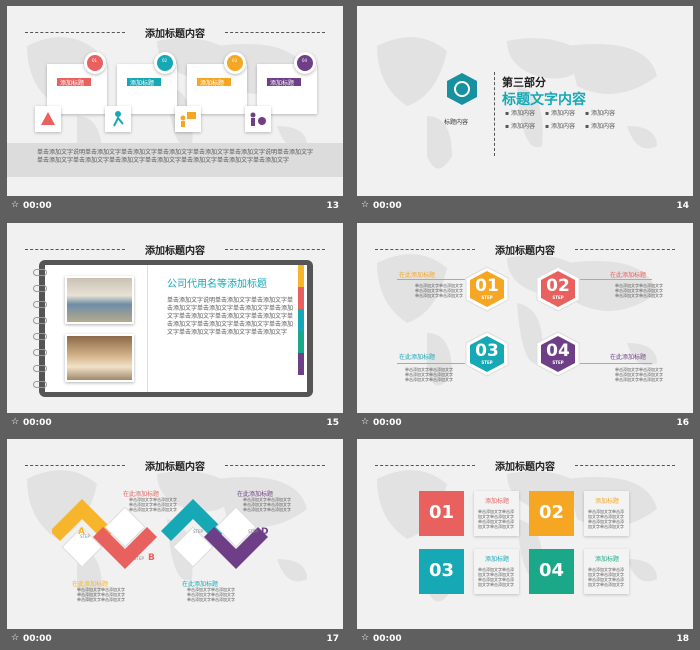 The image size is (700, 650). What do you see at coordinates (301, 276) in the screenshot?
I see `tab-yellow` at bounding box center [301, 276].